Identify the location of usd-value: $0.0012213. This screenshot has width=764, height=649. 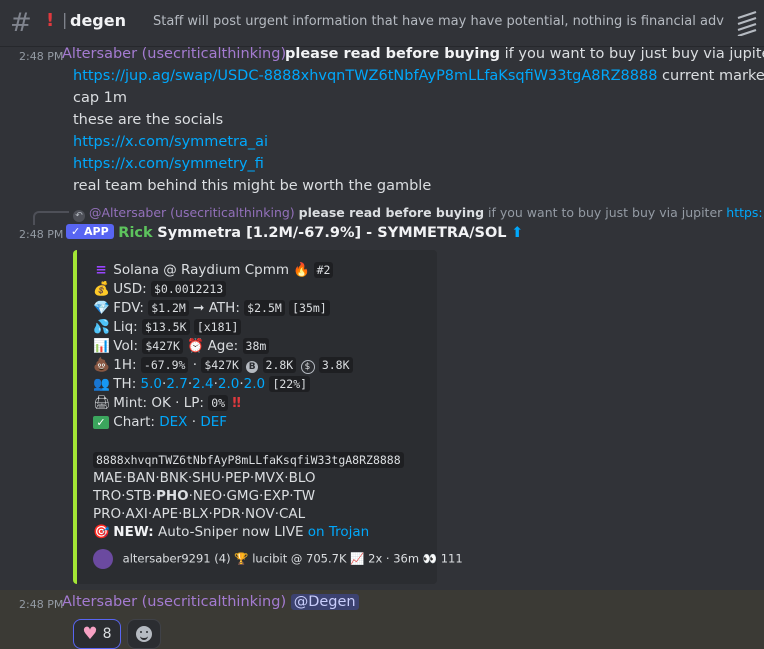
(189, 289).